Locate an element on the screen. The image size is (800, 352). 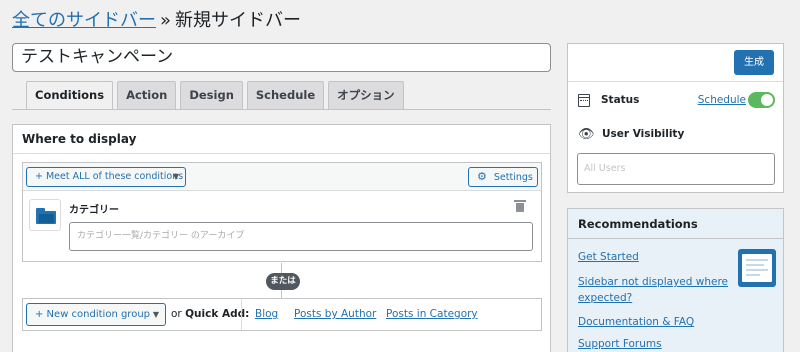
page-heading: 全てのサイドバー» 新規サイドバー is located at coordinates (156, 21).